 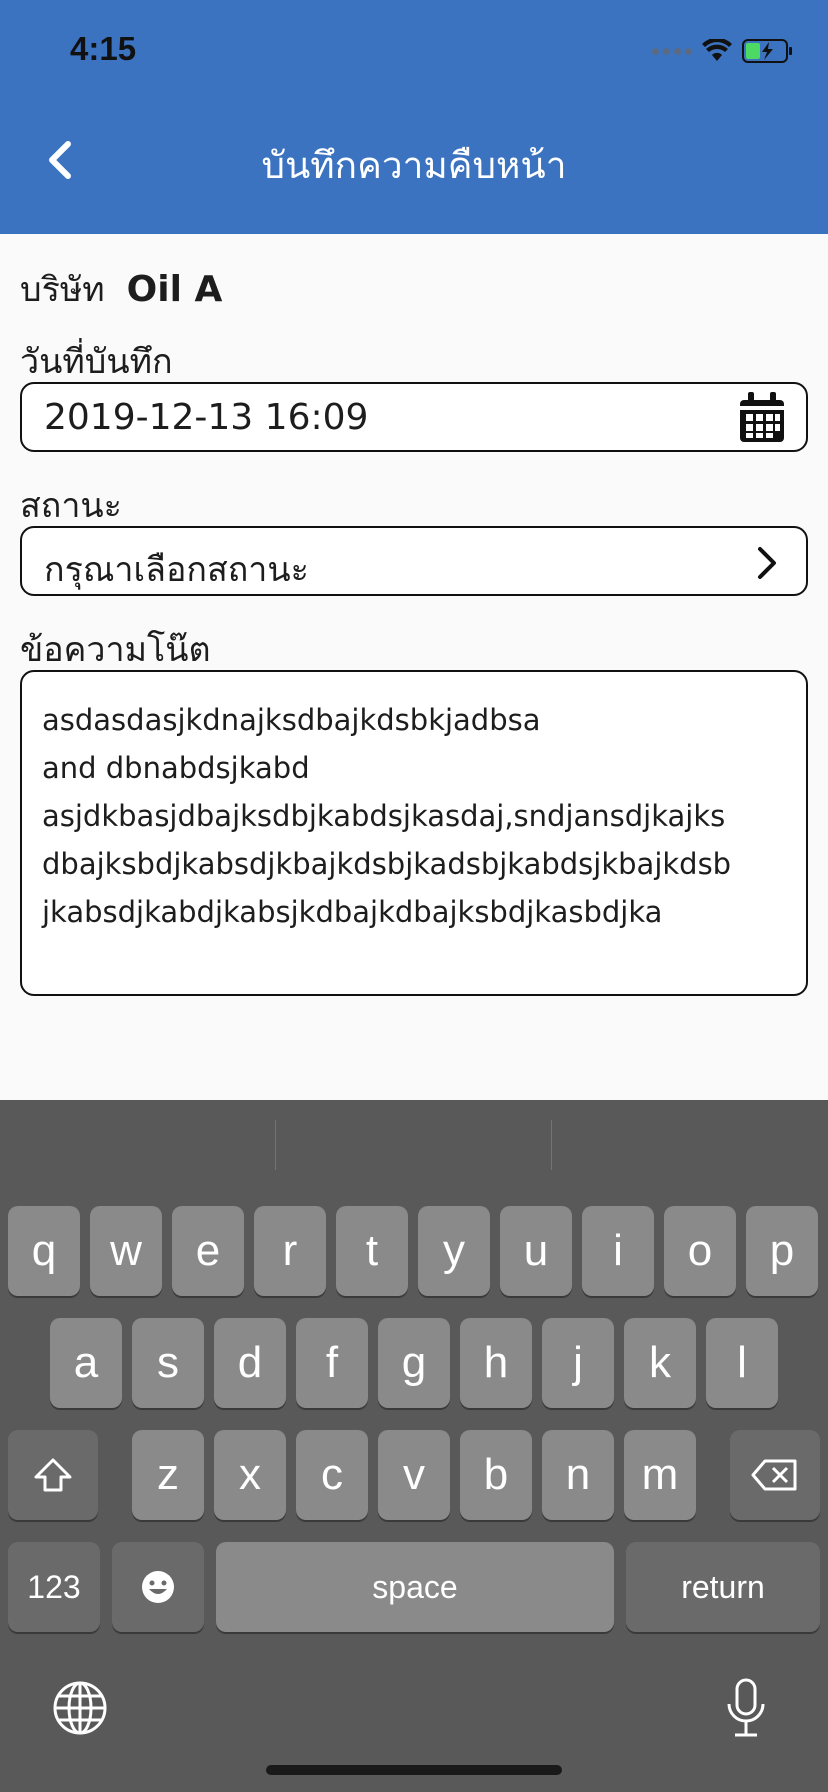 I want to click on key-f: f, so click(x=332, y=1363).